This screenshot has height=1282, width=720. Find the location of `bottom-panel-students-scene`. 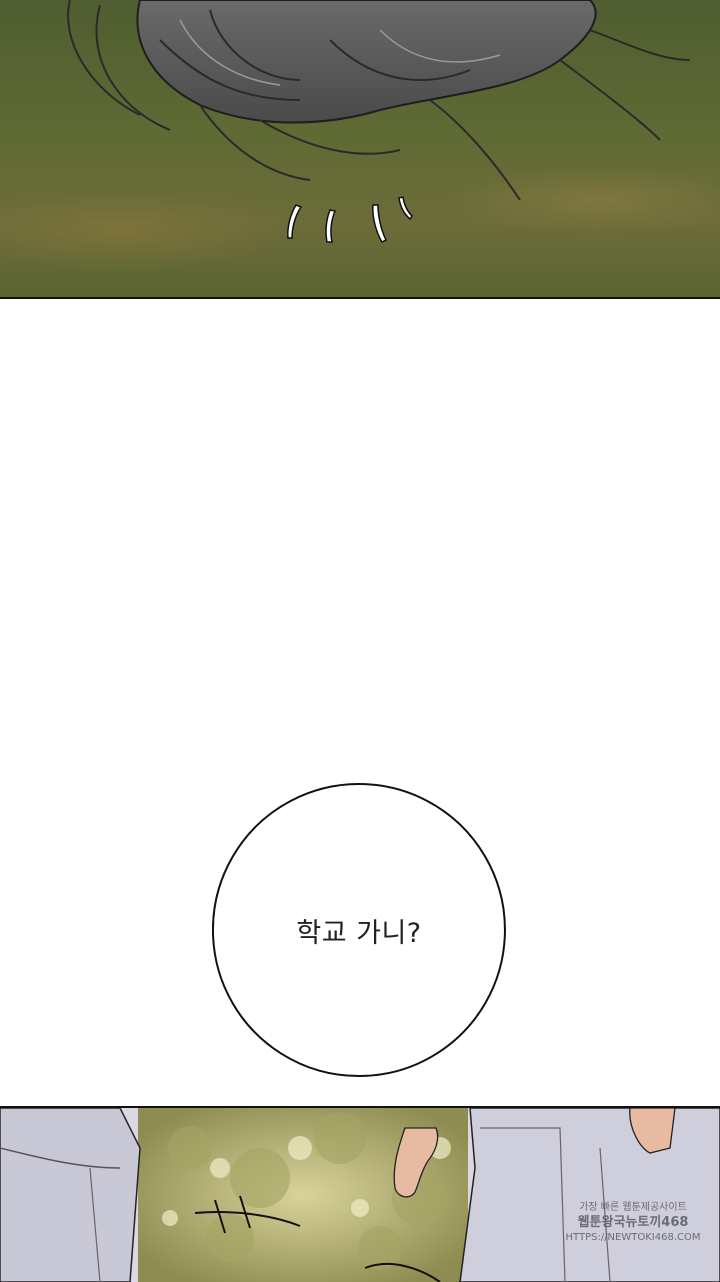

bottom-panel-students-scene is located at coordinates (360, 1194).